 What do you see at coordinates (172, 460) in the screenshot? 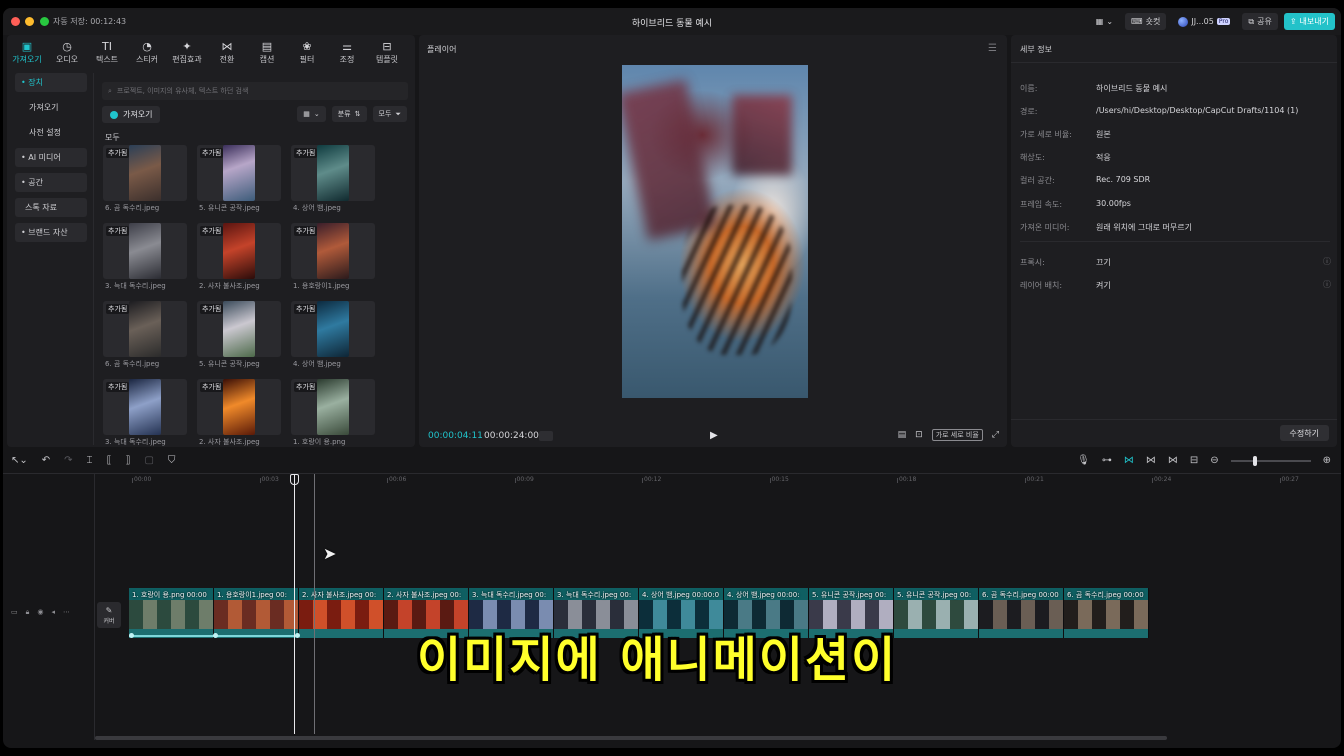
I see `marker-icon: ⛉` at bounding box center [172, 460].